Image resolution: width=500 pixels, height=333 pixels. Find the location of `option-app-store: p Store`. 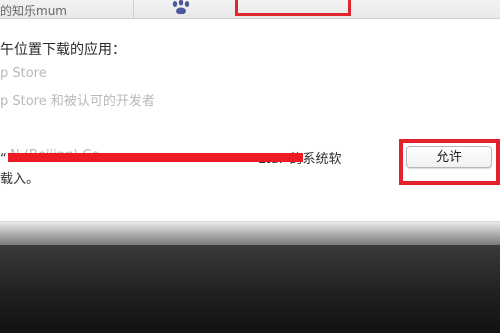

option-app-store: p Store is located at coordinates (23, 73).